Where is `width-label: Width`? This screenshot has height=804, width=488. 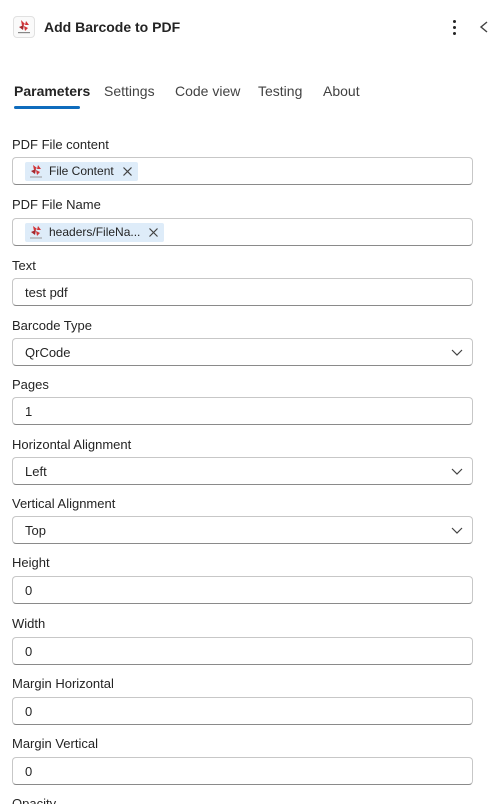 width-label: Width is located at coordinates (29, 623).